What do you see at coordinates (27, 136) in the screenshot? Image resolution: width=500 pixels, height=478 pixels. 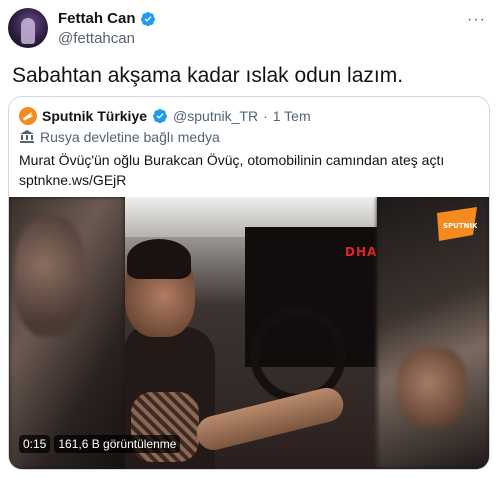 I see `state-media-icon` at bounding box center [27, 136].